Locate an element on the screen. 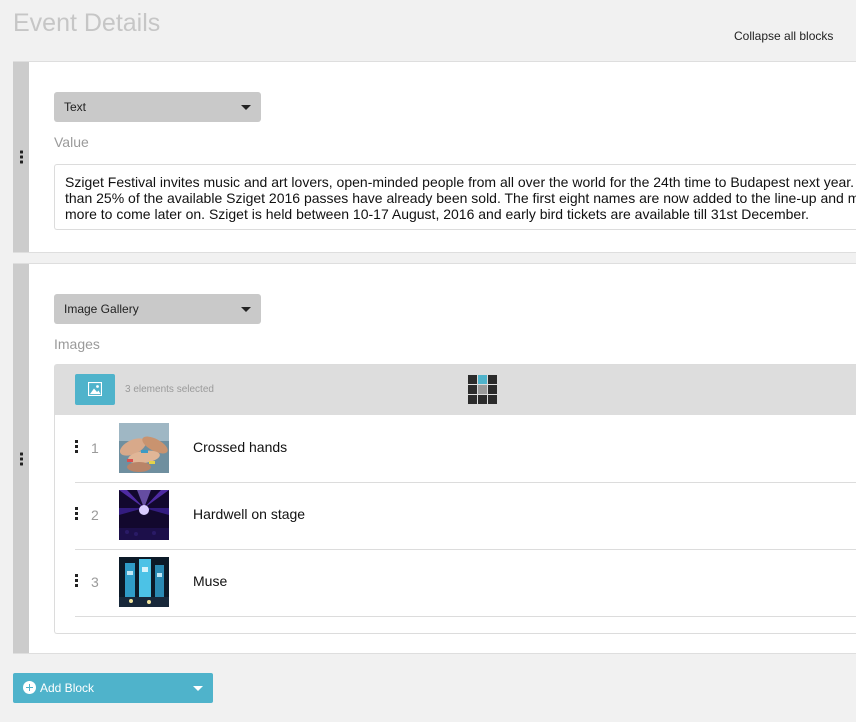  gallery-item: 1 Crossed hands is located at coordinates (465, 449).